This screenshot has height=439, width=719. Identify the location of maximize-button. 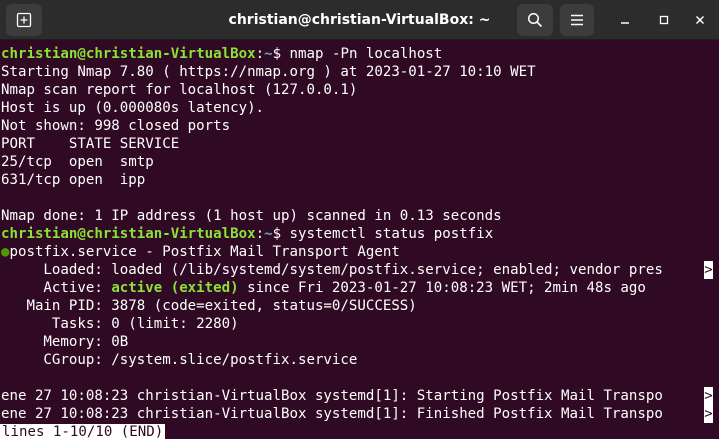
(664, 20).